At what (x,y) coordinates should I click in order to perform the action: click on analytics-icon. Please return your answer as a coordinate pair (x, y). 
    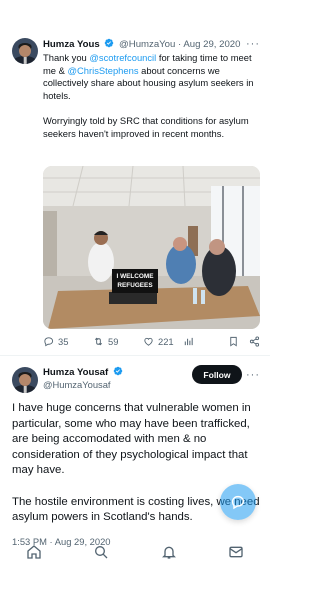
    Looking at the image, I should click on (188, 341).